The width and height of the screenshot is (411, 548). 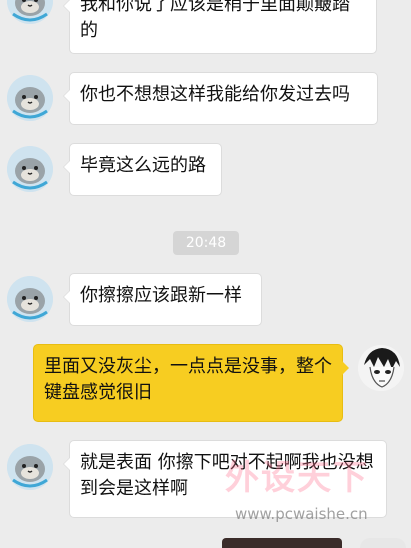 I want to click on message-bubble-outgoing: 里面又没灰尘，一点点是没事，整个键盘感觉很旧, so click(x=191, y=383).